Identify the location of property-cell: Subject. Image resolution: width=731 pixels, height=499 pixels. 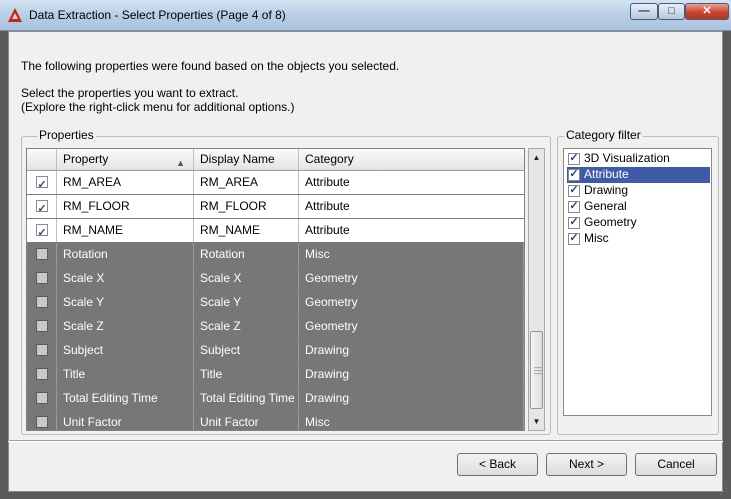
(125, 350).